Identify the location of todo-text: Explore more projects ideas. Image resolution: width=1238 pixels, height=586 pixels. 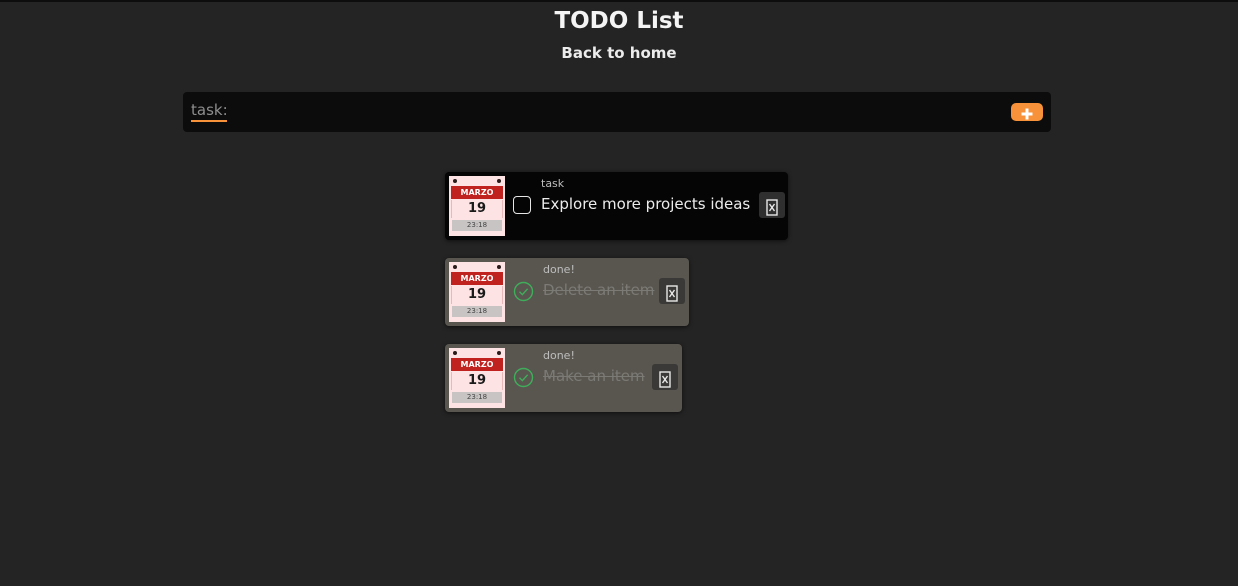
(646, 204).